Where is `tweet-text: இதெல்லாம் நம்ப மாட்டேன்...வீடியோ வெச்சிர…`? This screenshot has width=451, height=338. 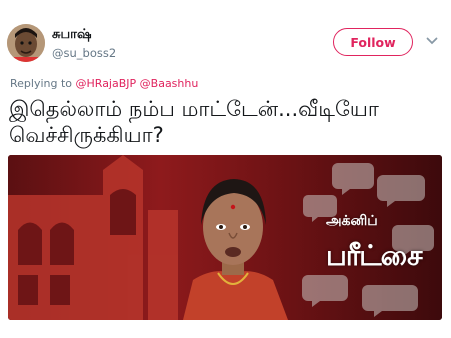
tweet-text: இதெல்லாம் நம்ப மாட்டேன்...வீடியோ வெச்சிர… is located at coordinates (225, 122).